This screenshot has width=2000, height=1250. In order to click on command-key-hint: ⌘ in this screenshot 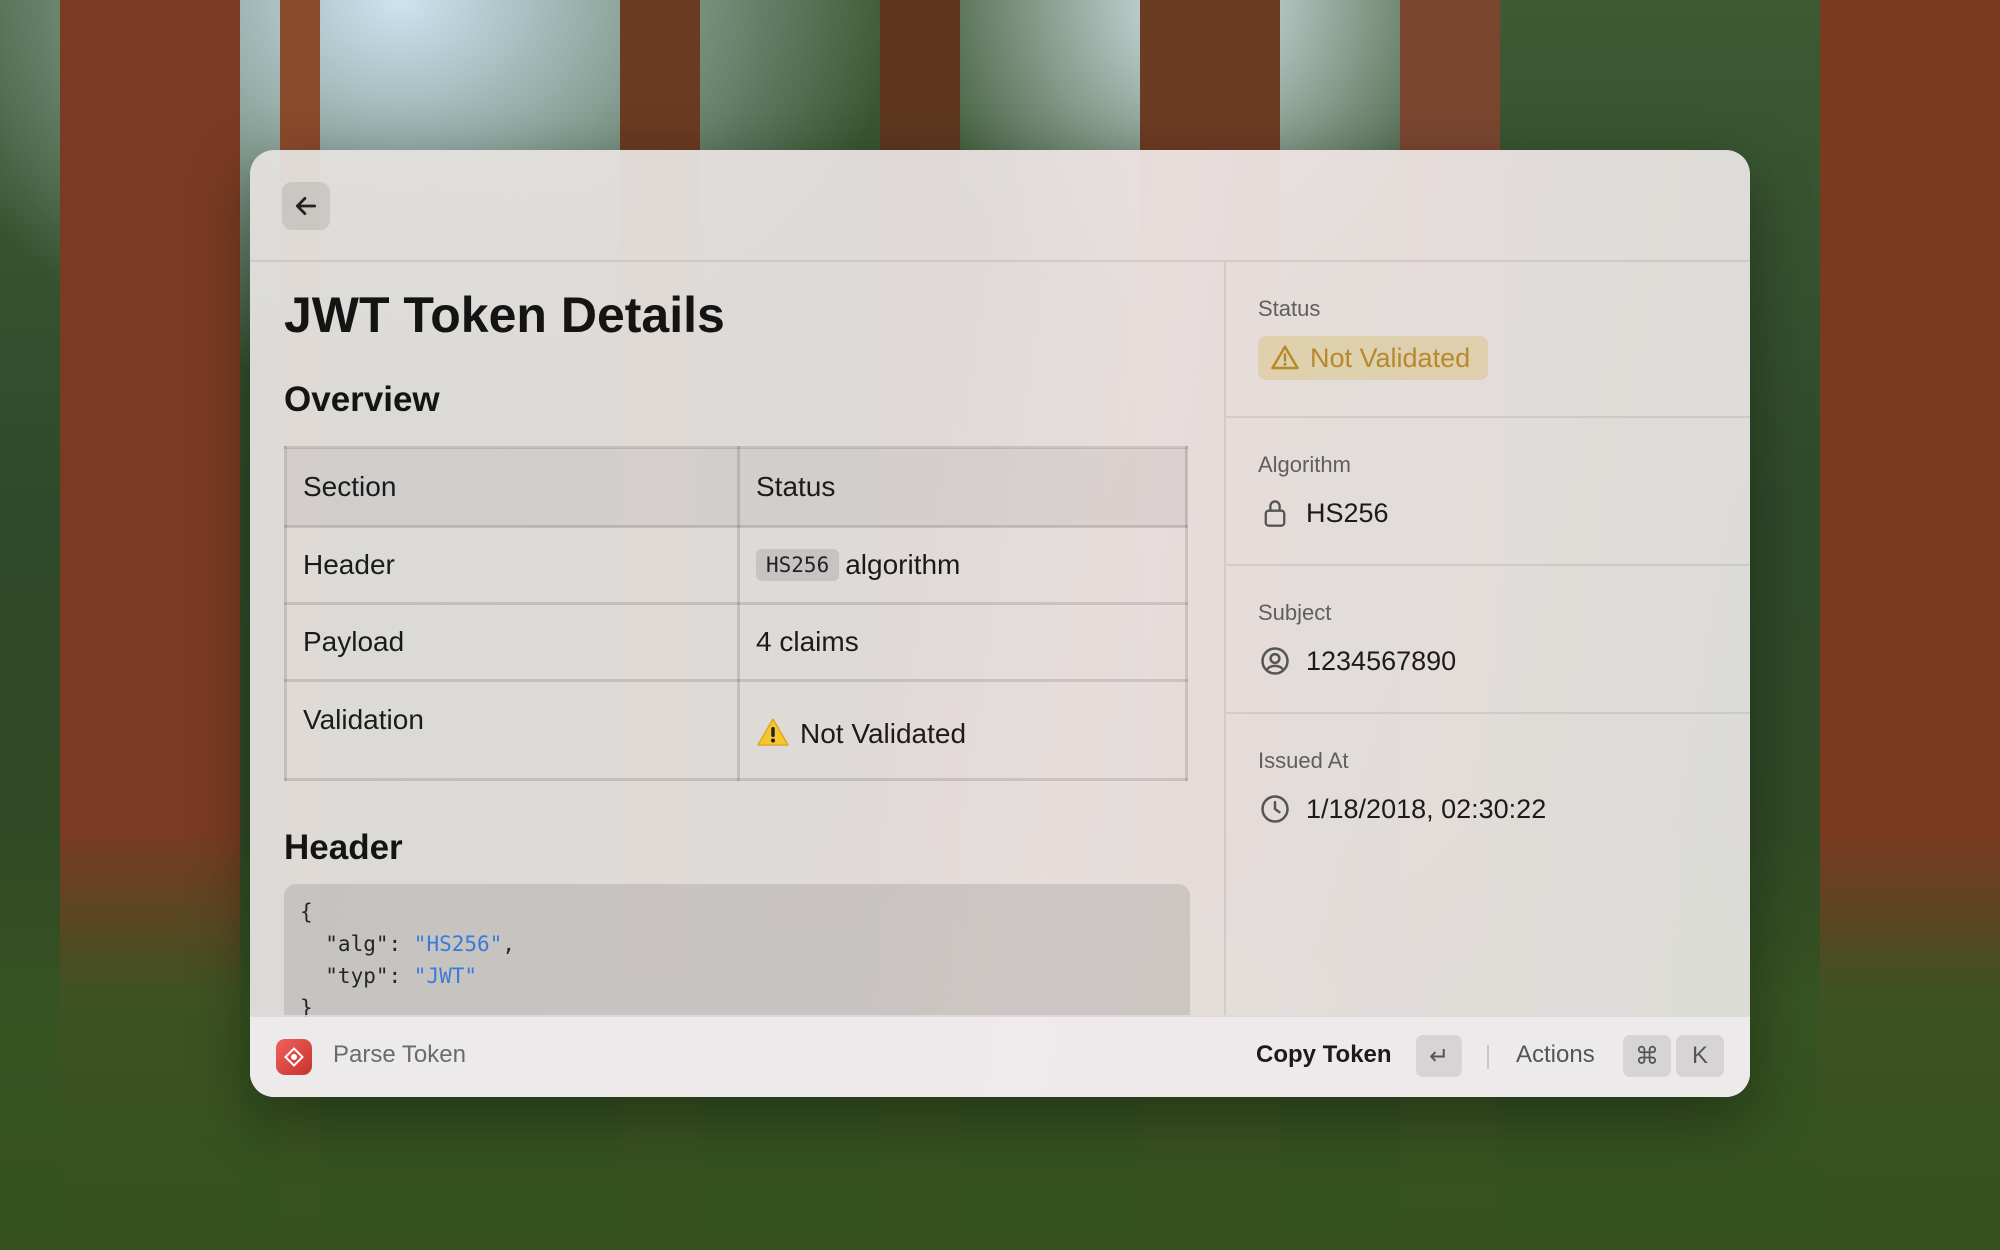, I will do `click(1647, 1056)`.